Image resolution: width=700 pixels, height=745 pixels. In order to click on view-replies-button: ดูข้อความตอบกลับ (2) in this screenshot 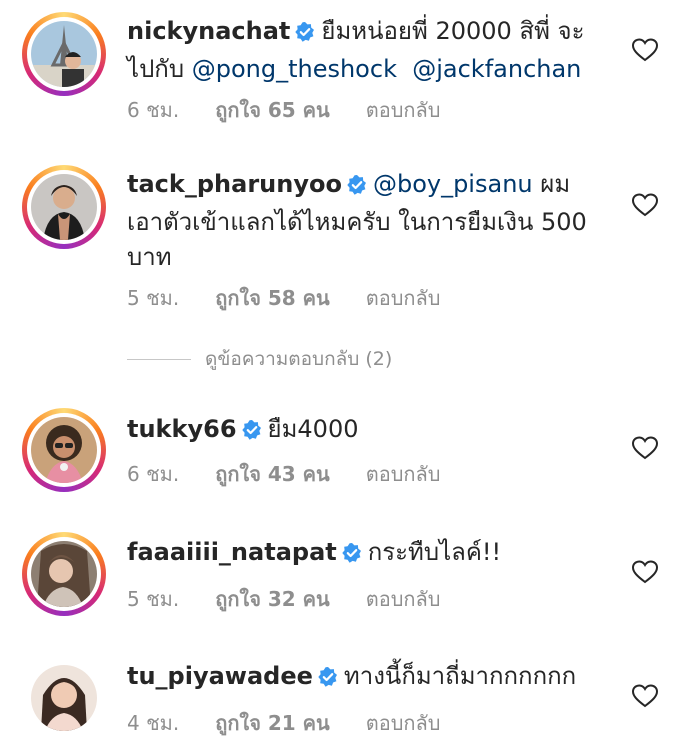, I will do `click(259, 359)`.